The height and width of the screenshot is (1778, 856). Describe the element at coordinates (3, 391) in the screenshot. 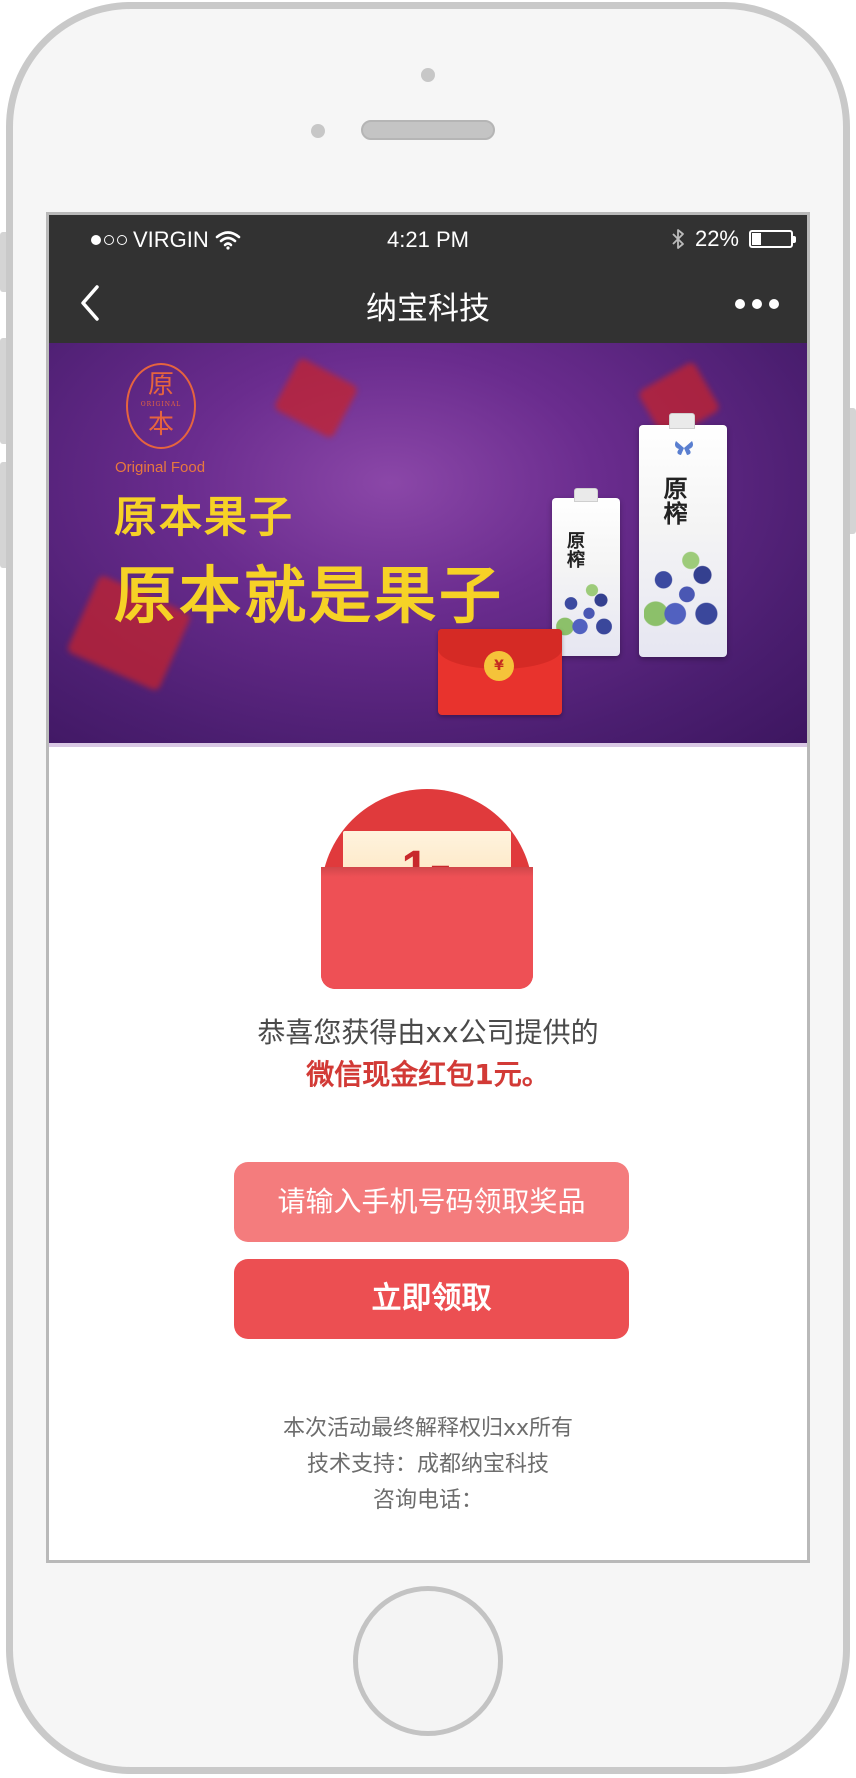

I see `volume-up-button` at that location.